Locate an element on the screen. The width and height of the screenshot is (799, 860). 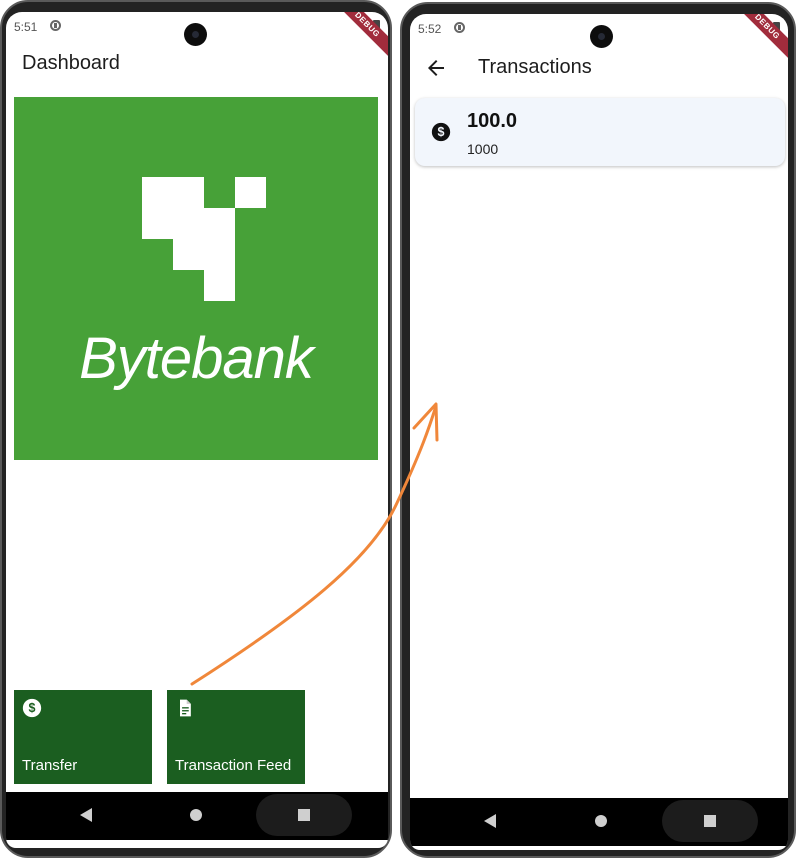
page-title: Dashboard is located at coordinates (71, 63).